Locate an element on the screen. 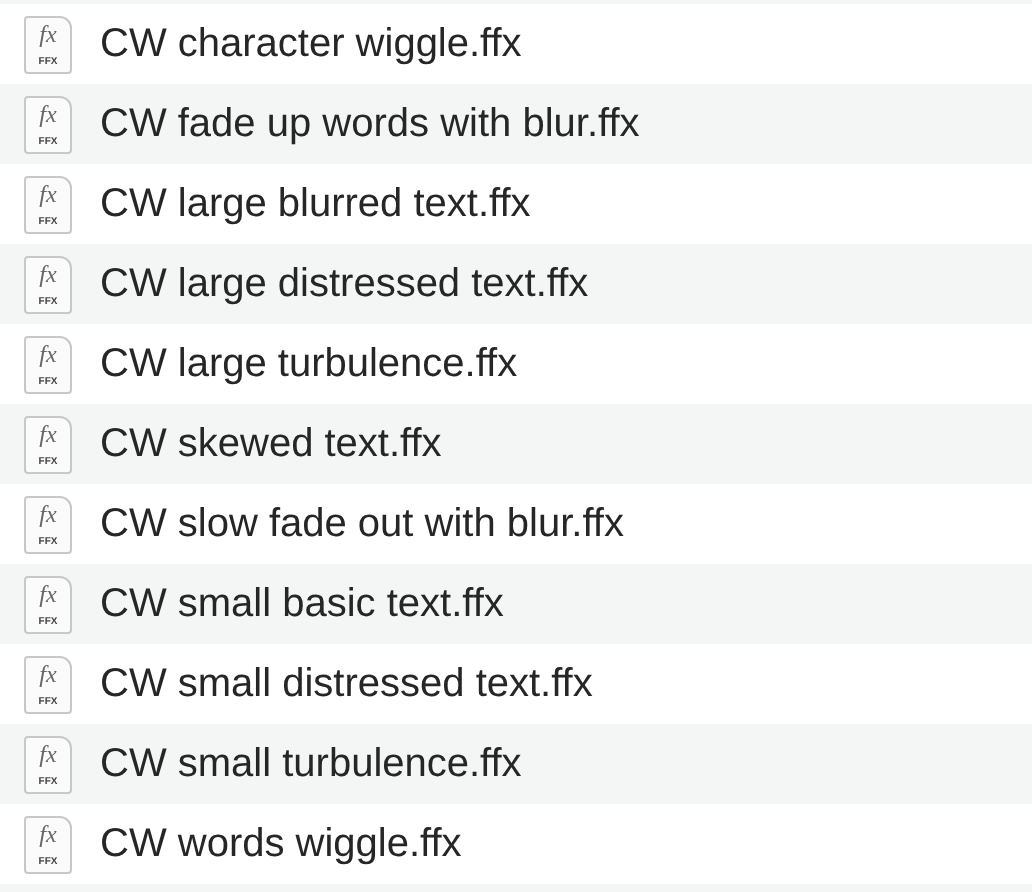  file-name: CW small distressed text.ffx is located at coordinates (346, 685).